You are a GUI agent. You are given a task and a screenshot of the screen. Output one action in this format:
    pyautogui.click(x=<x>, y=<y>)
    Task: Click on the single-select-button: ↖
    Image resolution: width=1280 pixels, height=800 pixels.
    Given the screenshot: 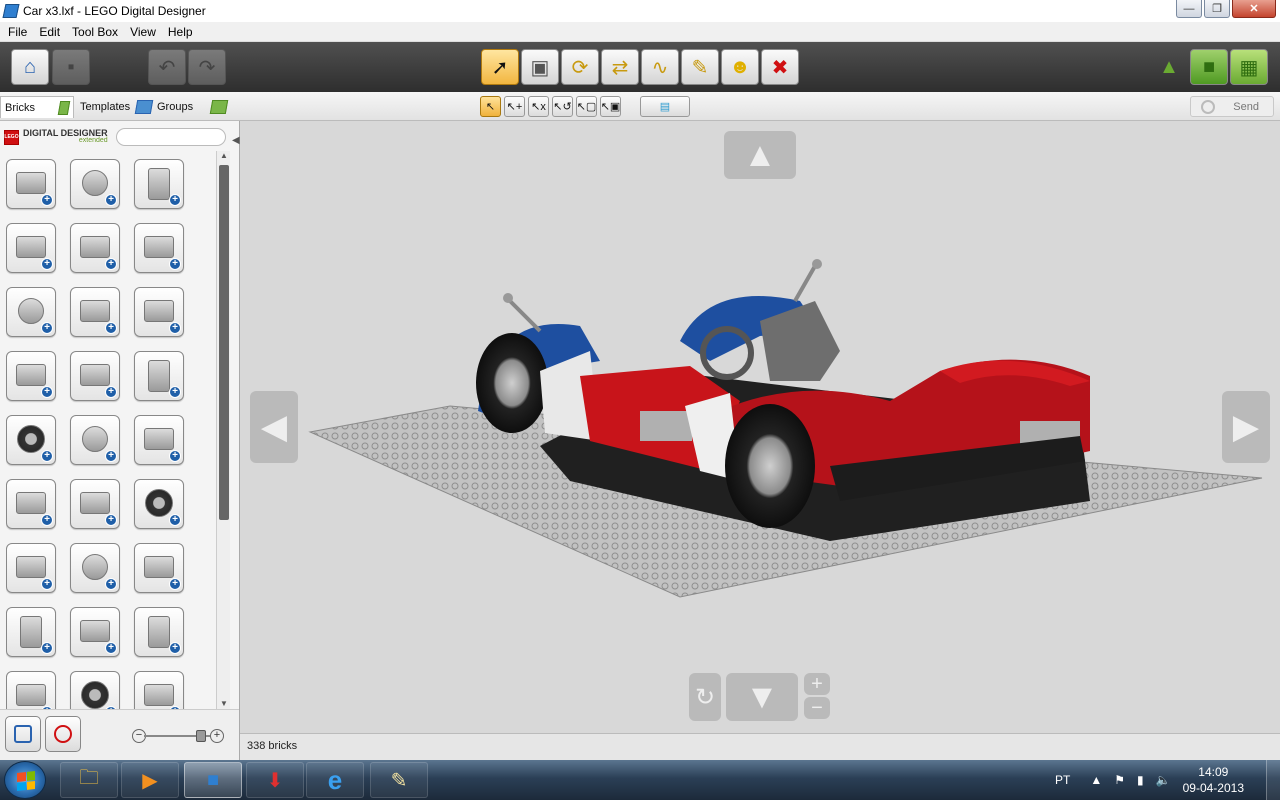 What is the action you would take?
    pyautogui.click(x=490, y=106)
    